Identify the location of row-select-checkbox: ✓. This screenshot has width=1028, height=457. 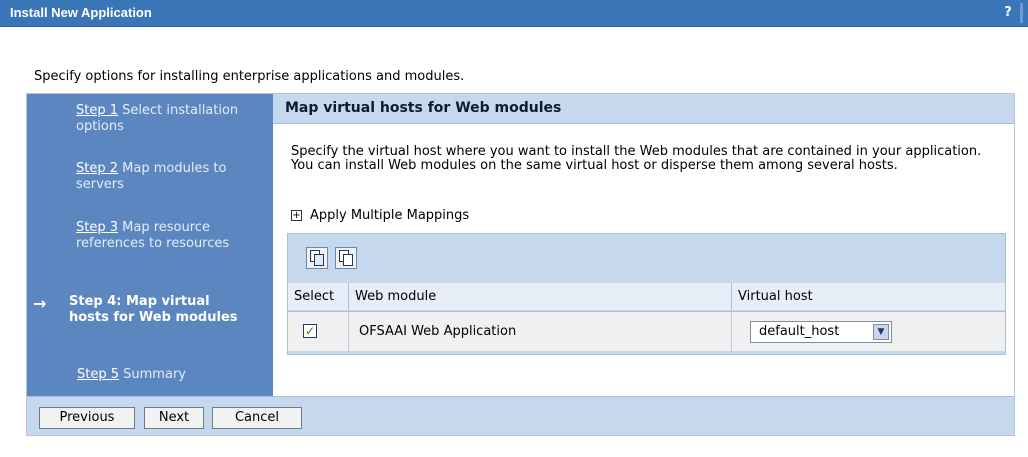
(310, 331).